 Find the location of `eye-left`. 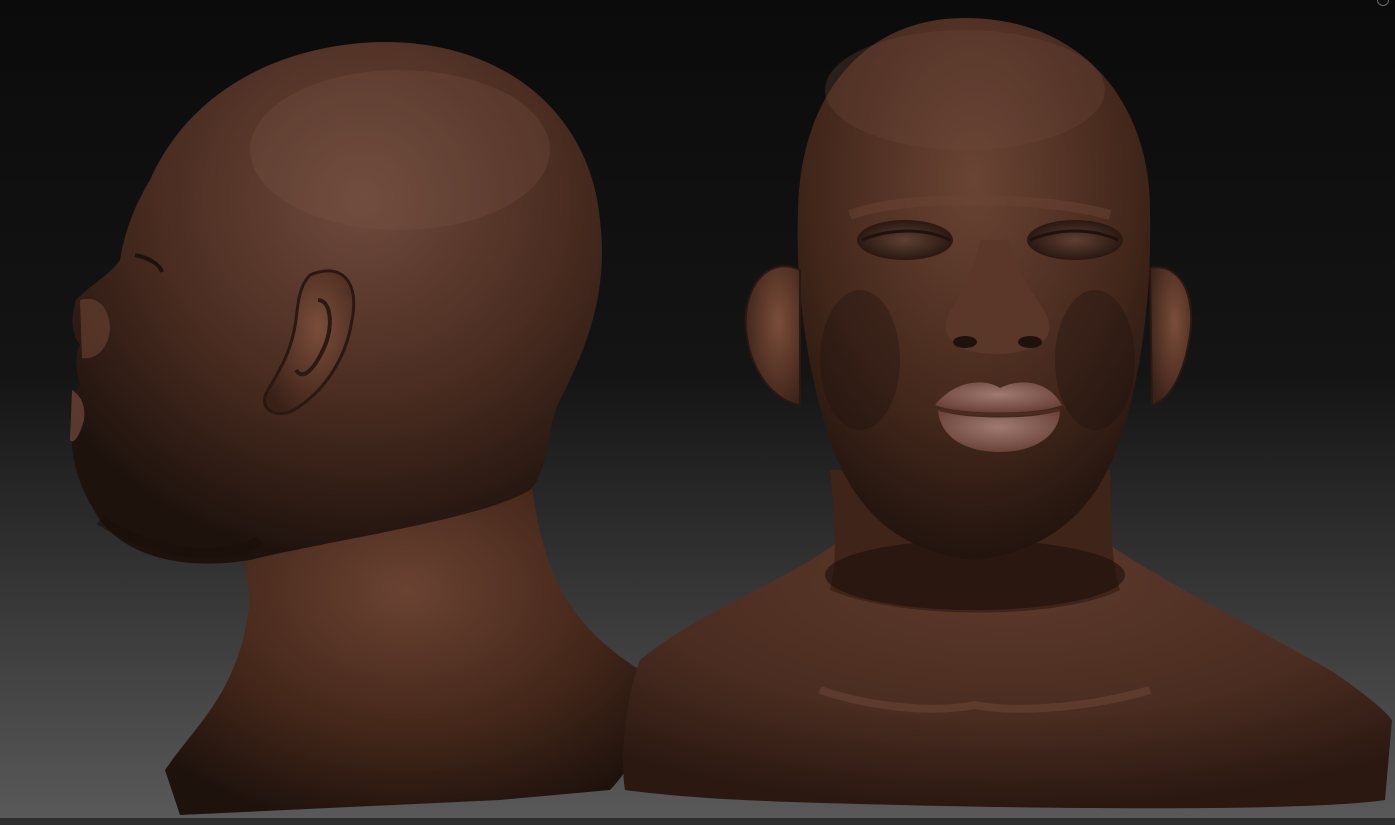

eye-left is located at coordinates (905, 240).